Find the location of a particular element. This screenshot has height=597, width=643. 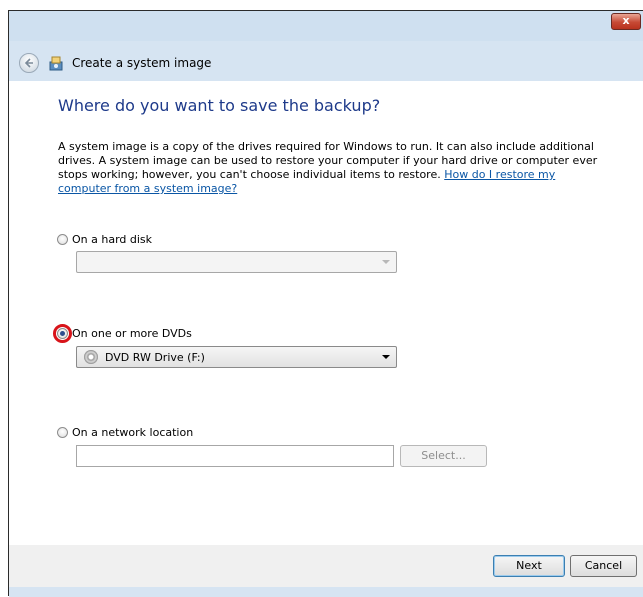

cancel-button: Cancel is located at coordinates (603, 566).